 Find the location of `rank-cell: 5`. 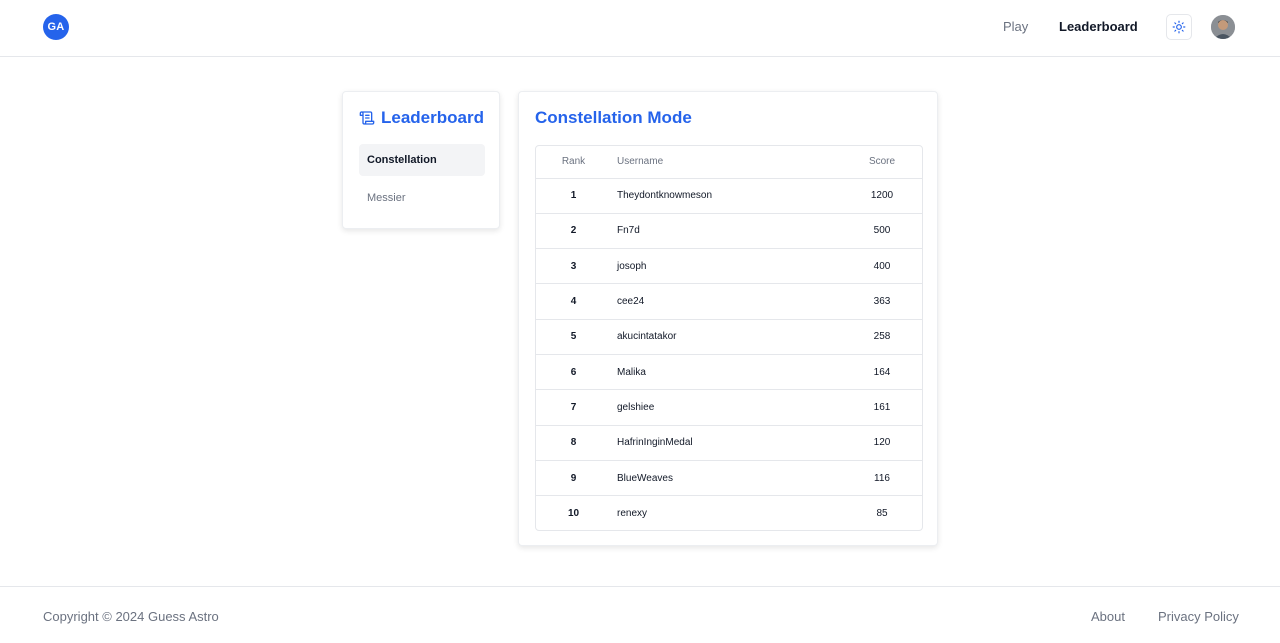

rank-cell: 5 is located at coordinates (573, 337).